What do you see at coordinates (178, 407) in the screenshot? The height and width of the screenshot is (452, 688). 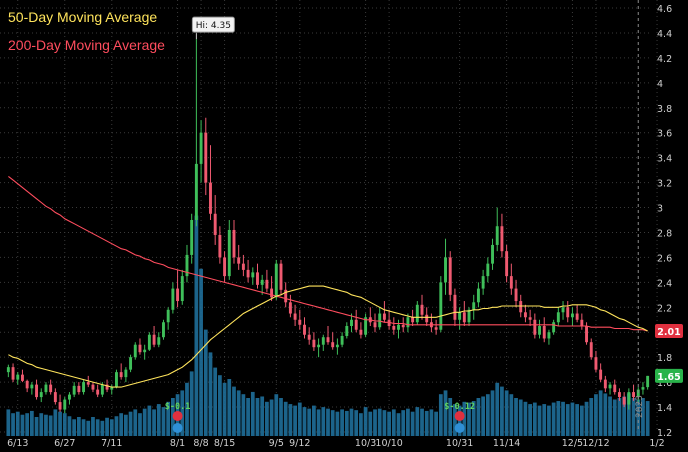 I see `earnings-label: $-0.1` at bounding box center [178, 407].